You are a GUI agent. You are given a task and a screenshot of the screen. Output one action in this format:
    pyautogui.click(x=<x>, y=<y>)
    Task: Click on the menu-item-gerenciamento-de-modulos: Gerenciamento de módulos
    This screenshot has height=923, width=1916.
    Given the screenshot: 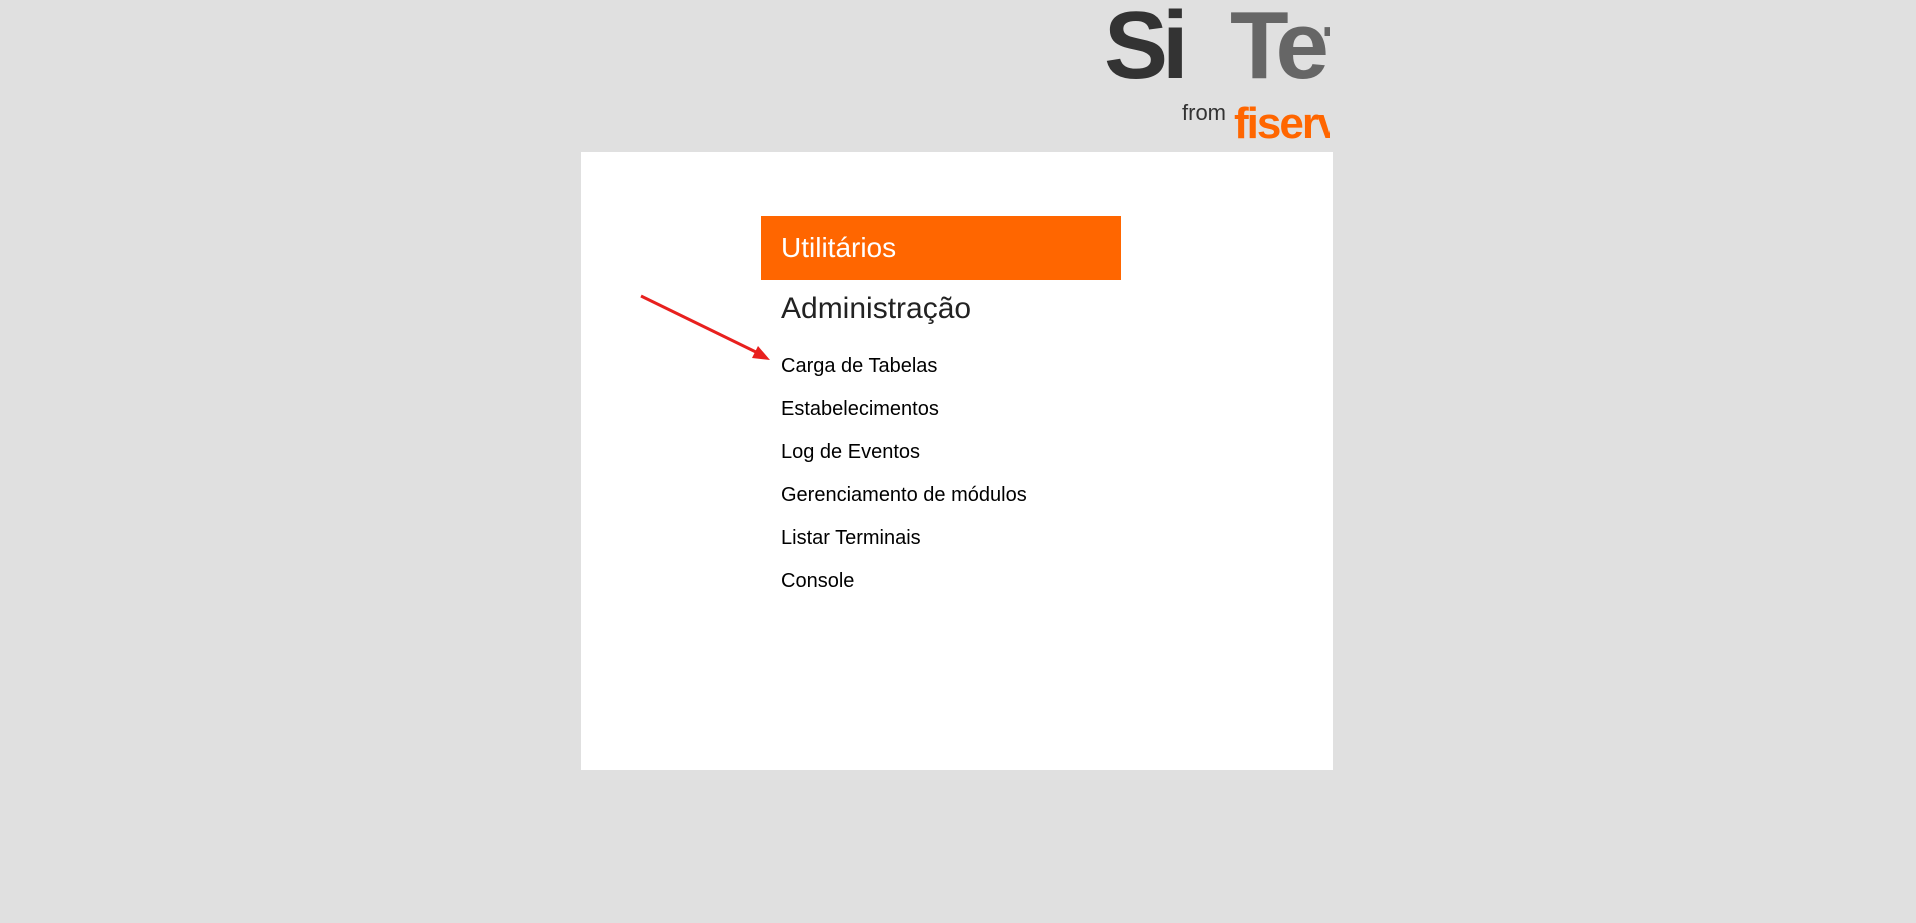 What is the action you would take?
    pyautogui.click(x=904, y=502)
    